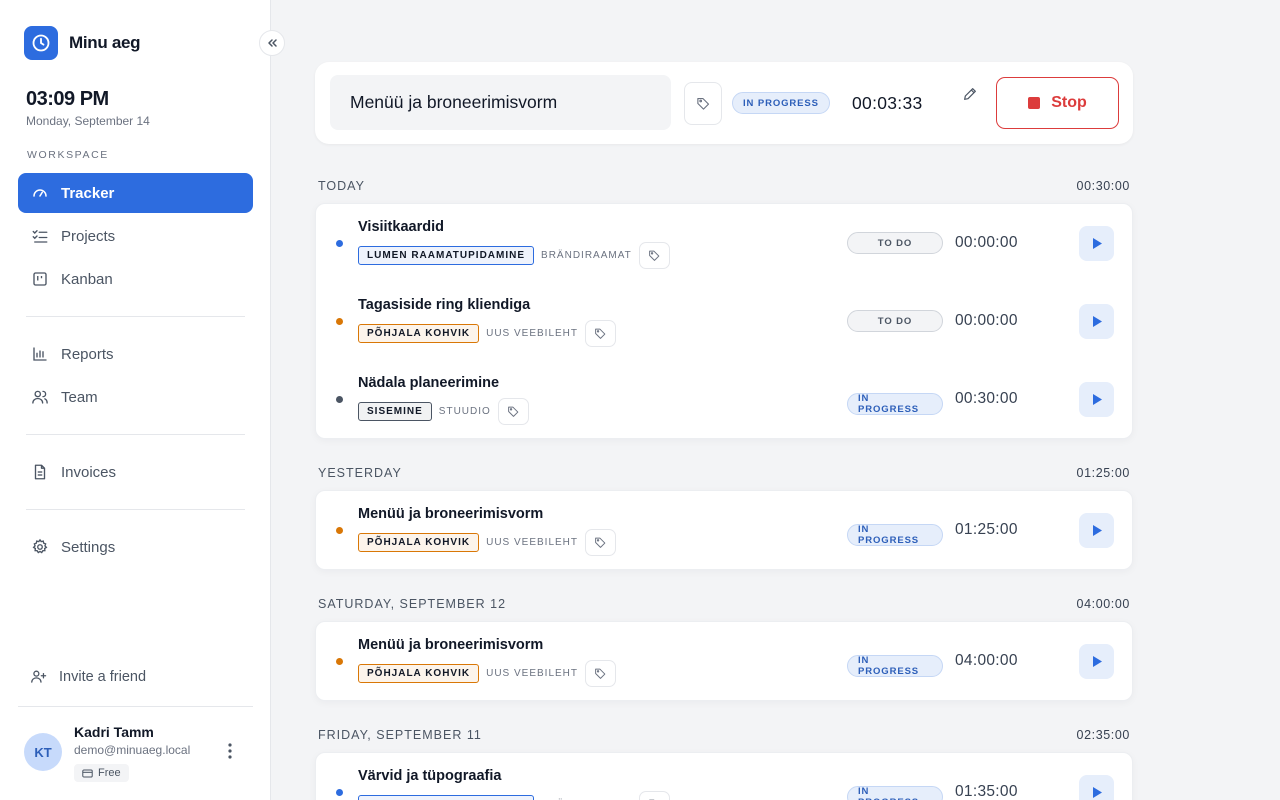 Image resolution: width=1280 pixels, height=800 pixels. What do you see at coordinates (88, 236) in the screenshot?
I see `sidebar-item-label: Projects` at bounding box center [88, 236].